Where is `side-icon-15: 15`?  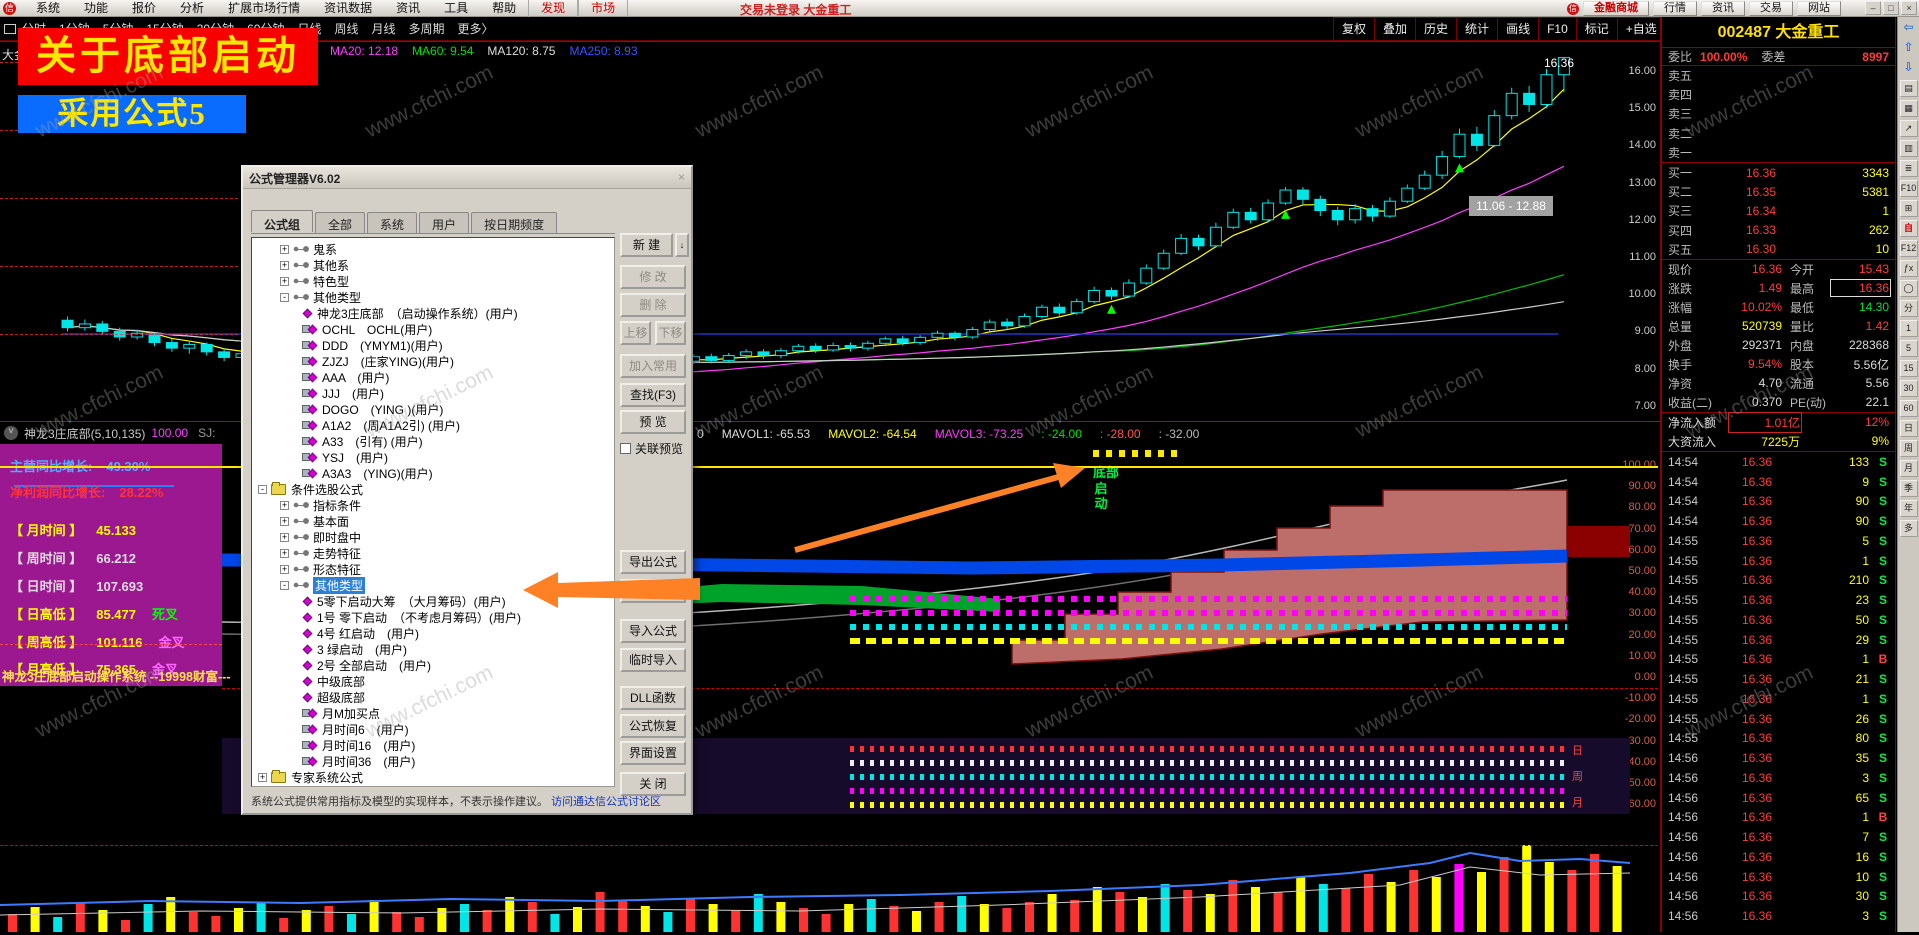
side-icon-15: 15 is located at coordinates (1908, 368).